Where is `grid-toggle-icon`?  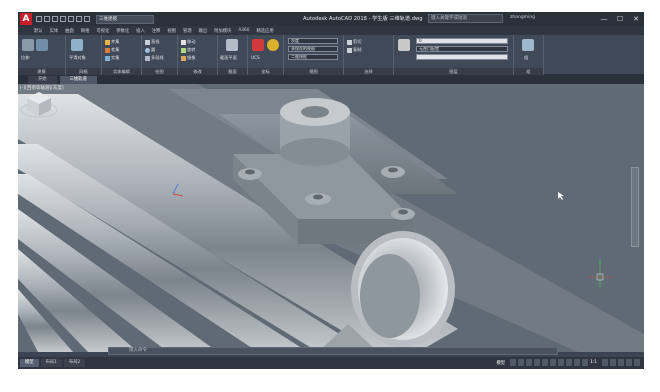 grid-toggle-icon is located at coordinates (513, 362).